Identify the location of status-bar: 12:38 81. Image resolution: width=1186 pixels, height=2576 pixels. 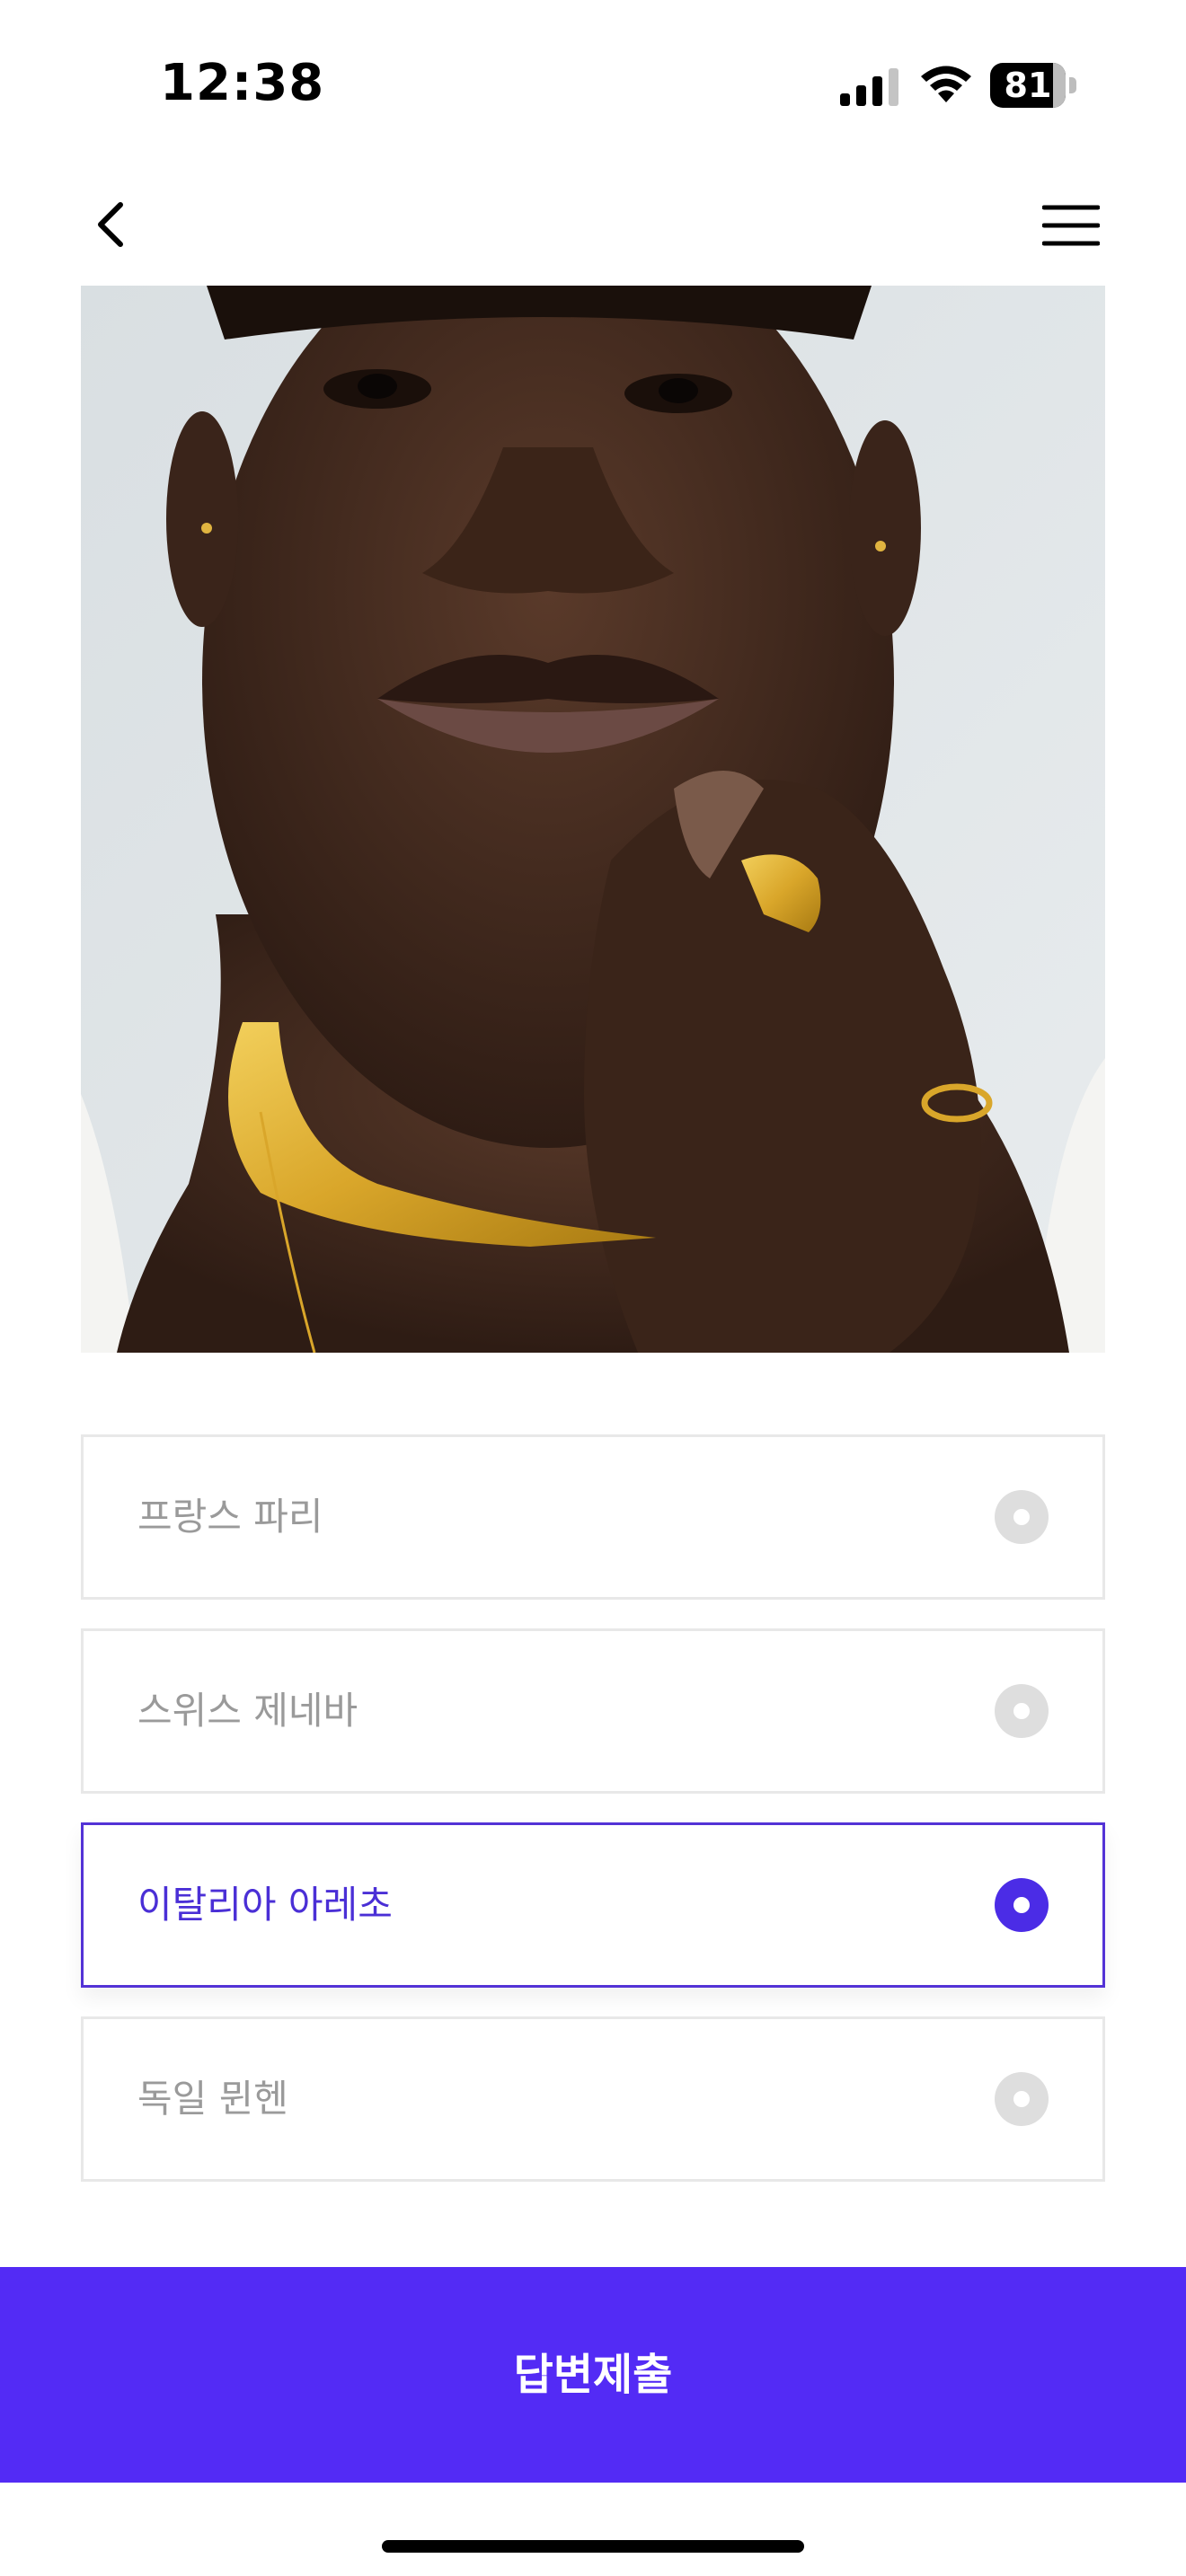
(593, 85).